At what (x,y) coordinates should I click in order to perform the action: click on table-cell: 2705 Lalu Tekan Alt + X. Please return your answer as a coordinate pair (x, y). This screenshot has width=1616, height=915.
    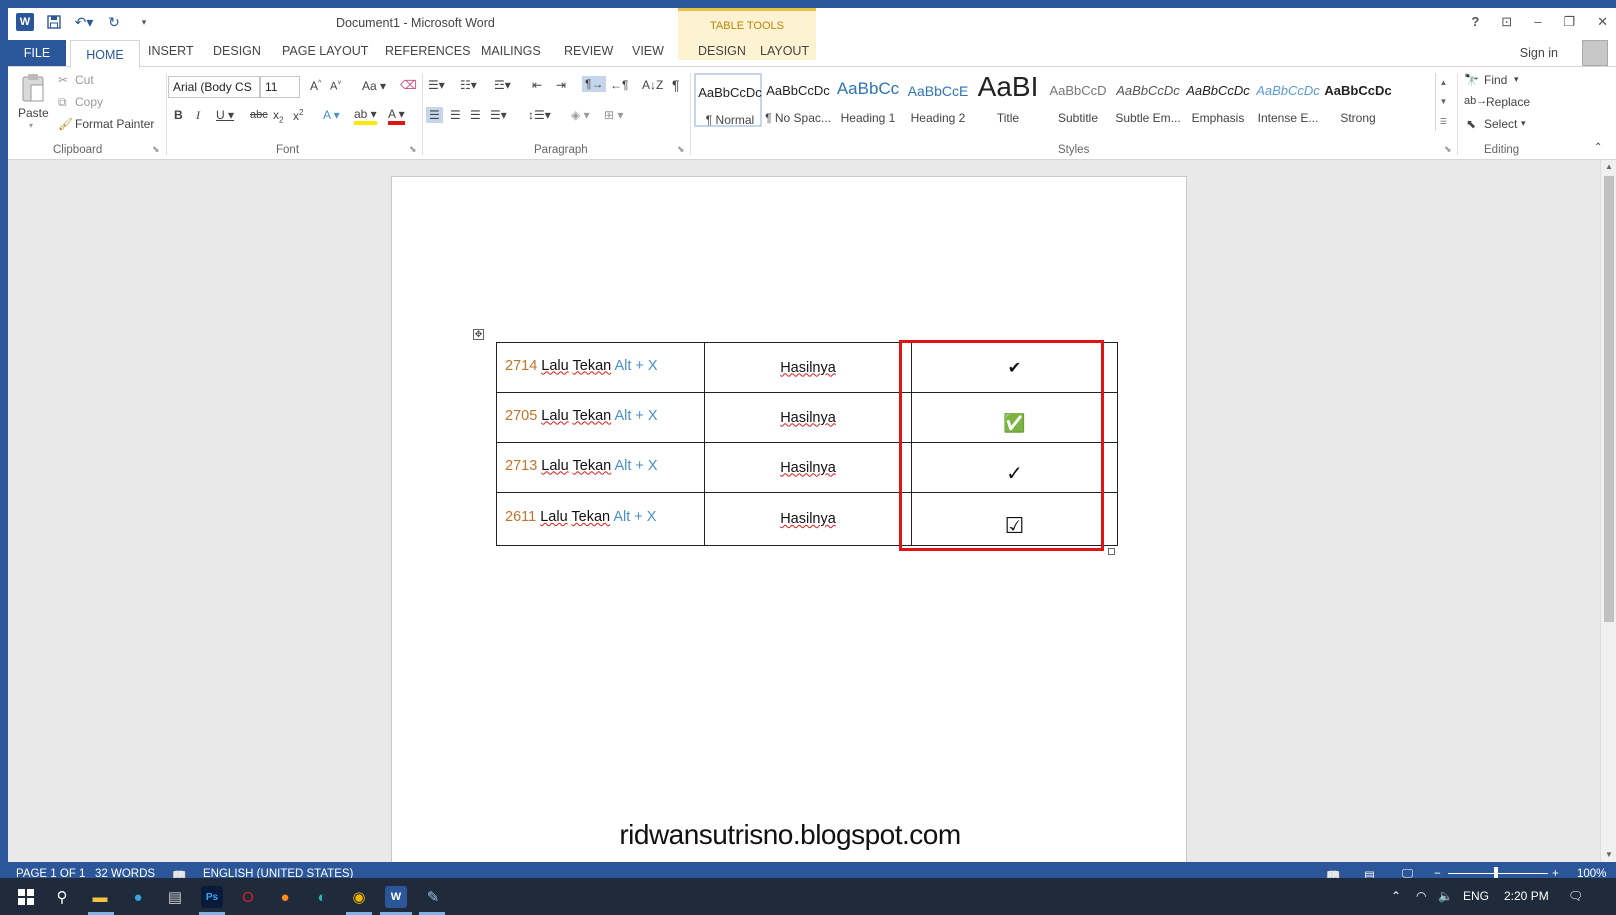
    Looking at the image, I should click on (600, 417).